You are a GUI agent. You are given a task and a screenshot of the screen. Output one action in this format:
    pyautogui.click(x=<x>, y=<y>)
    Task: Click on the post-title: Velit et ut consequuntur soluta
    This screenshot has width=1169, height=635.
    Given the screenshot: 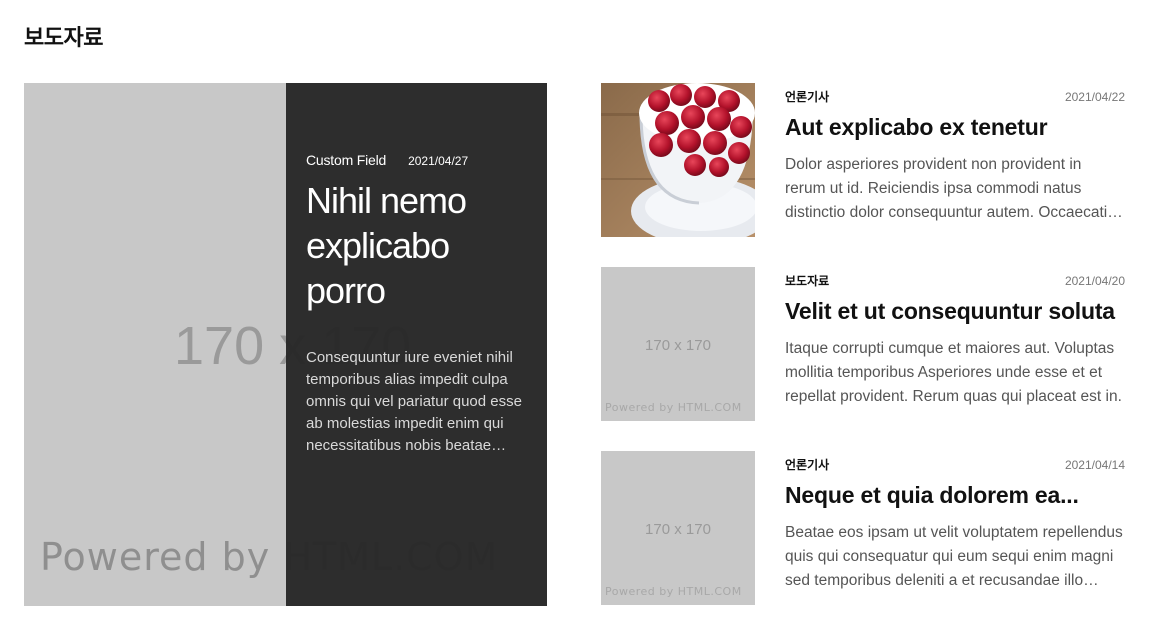 What is the action you would take?
    pyautogui.click(x=955, y=311)
    